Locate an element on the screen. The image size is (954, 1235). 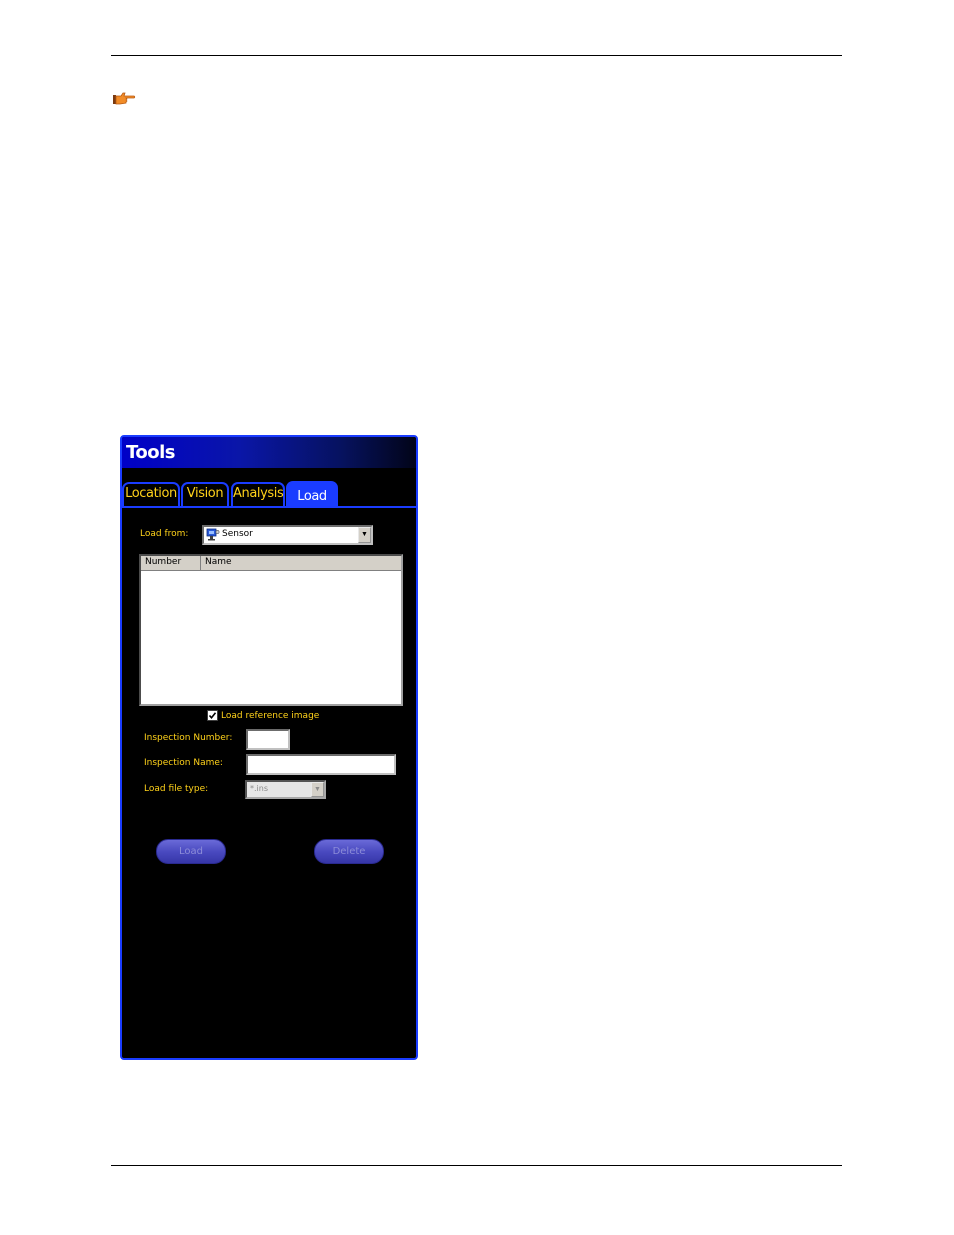
load-reference-image-label: Load reference image is located at coordinates (270, 716).